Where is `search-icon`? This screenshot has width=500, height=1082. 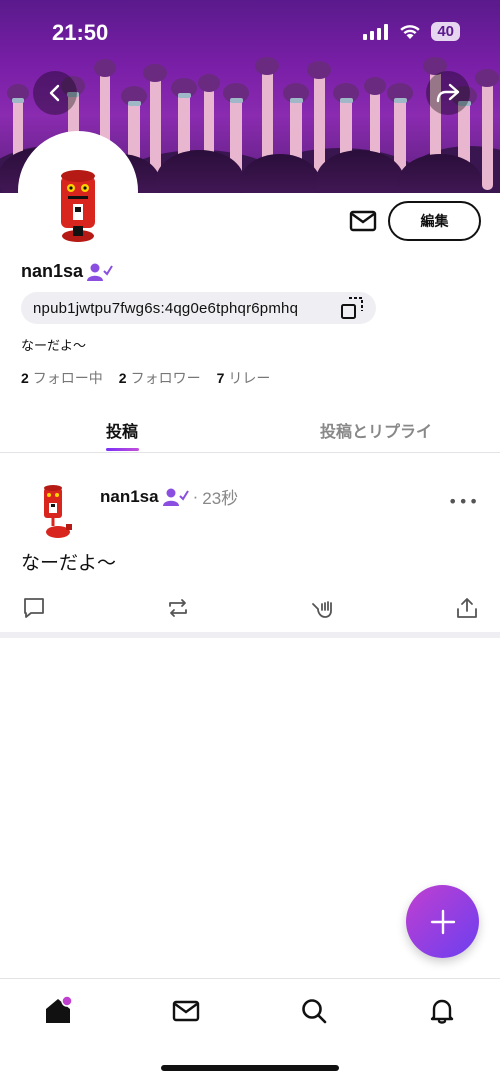
search-icon is located at coordinates (314, 1011).